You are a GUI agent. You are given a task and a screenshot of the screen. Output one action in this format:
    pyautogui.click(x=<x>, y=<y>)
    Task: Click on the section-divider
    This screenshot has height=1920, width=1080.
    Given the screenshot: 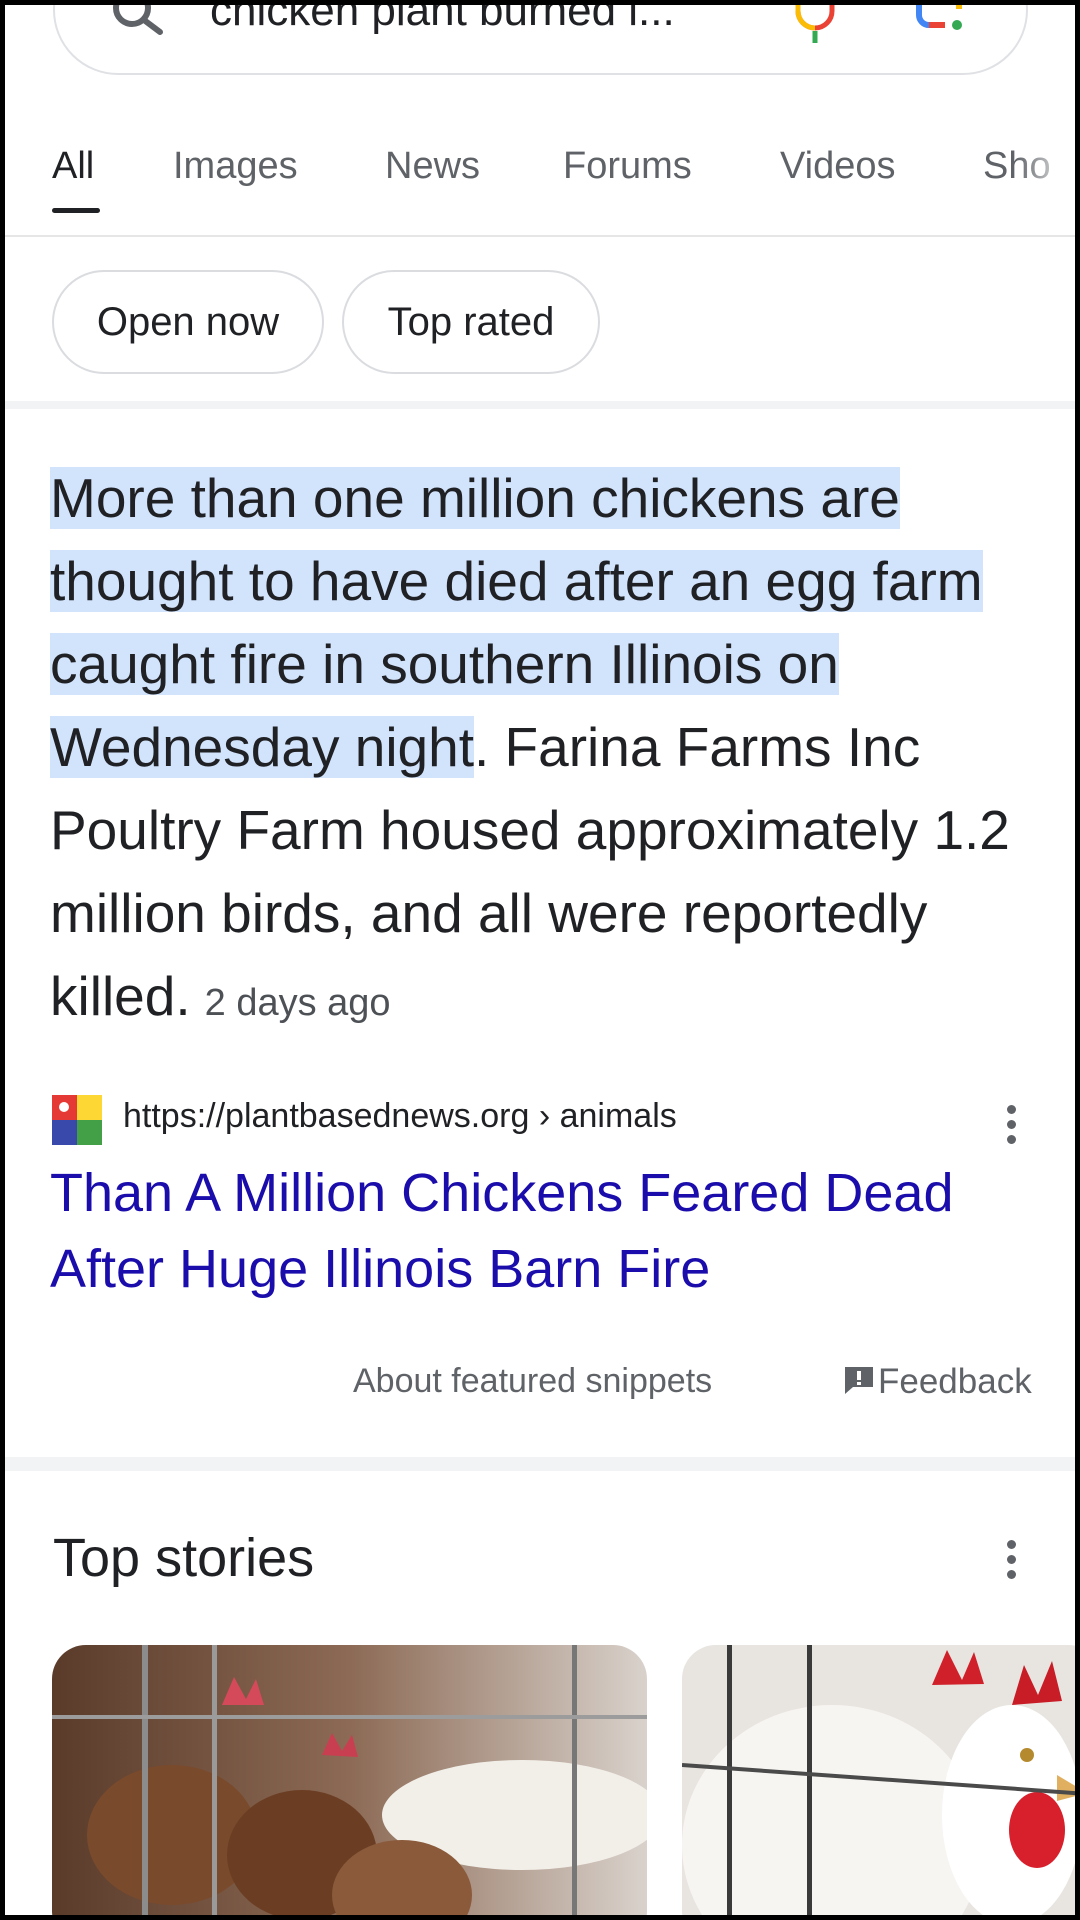 What is the action you would take?
    pyautogui.click(x=540, y=405)
    